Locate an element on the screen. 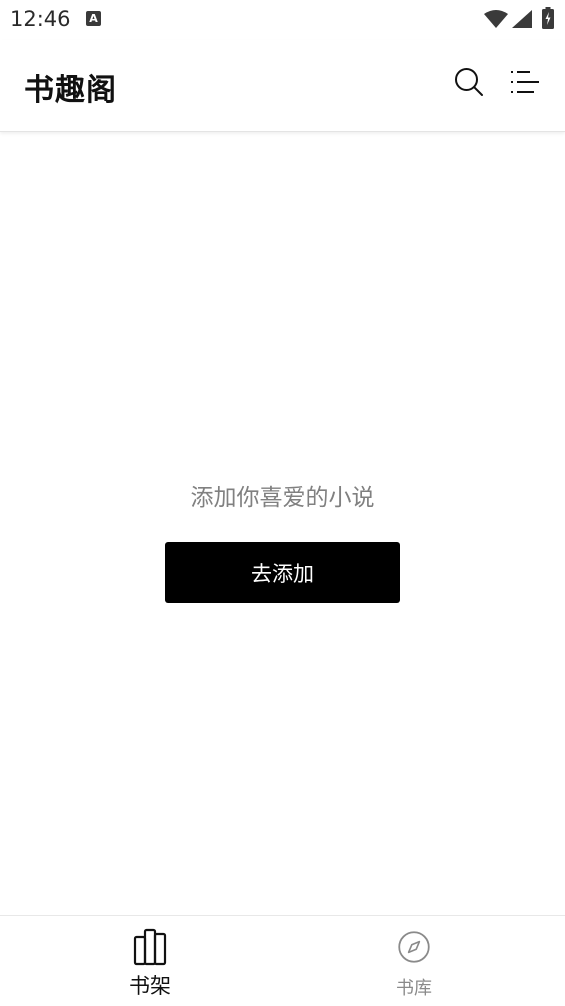  bottom-nav: 书架 书库 is located at coordinates (282, 960).